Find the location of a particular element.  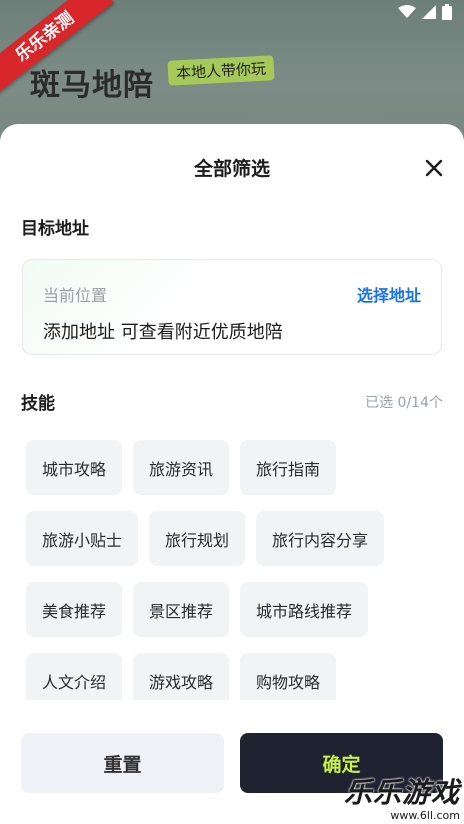

skill-chip: 美食推荐 is located at coordinates (74, 609).